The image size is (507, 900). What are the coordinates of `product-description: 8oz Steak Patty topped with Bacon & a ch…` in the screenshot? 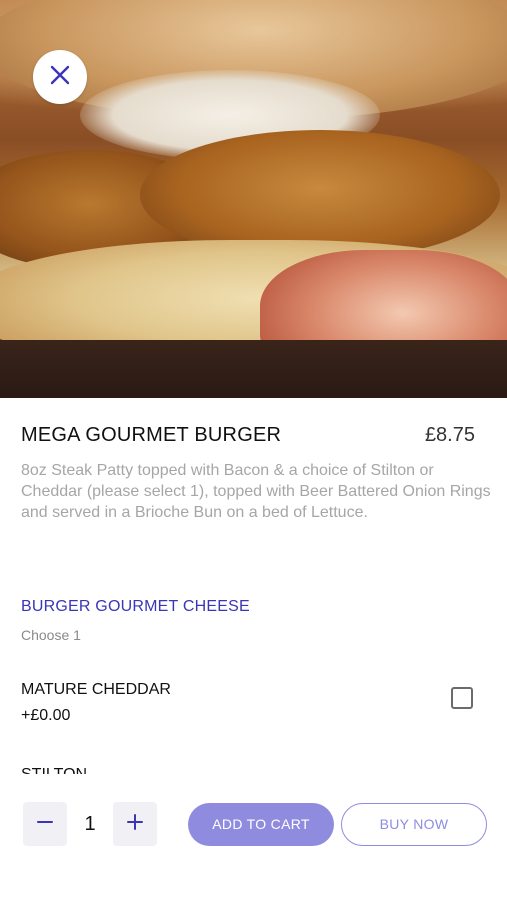 It's located at (256, 491).